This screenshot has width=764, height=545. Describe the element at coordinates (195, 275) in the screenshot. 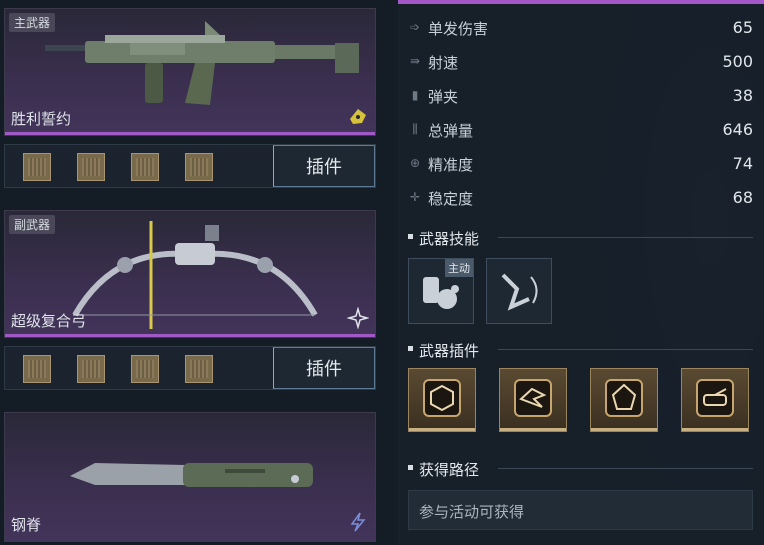

I see `compound-bow-image` at that location.